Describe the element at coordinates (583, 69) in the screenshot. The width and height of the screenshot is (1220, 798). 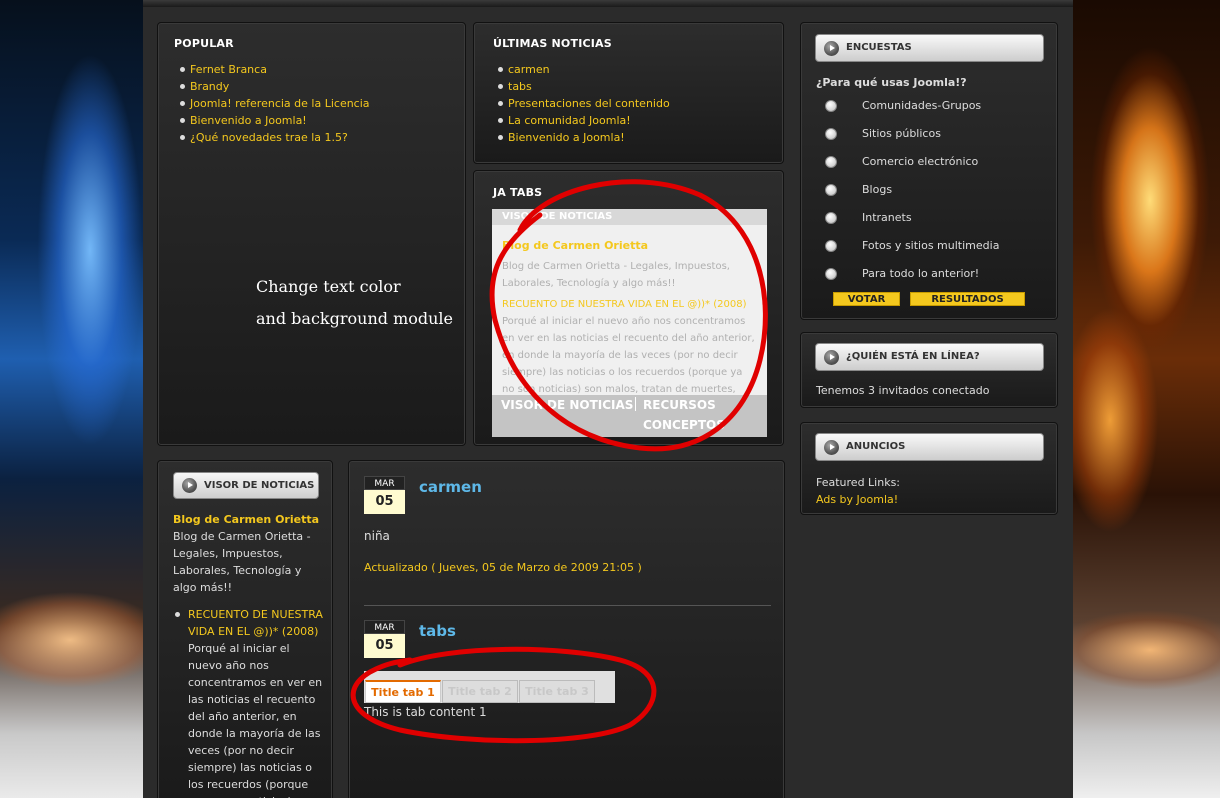
I see `list-item: carmen` at that location.